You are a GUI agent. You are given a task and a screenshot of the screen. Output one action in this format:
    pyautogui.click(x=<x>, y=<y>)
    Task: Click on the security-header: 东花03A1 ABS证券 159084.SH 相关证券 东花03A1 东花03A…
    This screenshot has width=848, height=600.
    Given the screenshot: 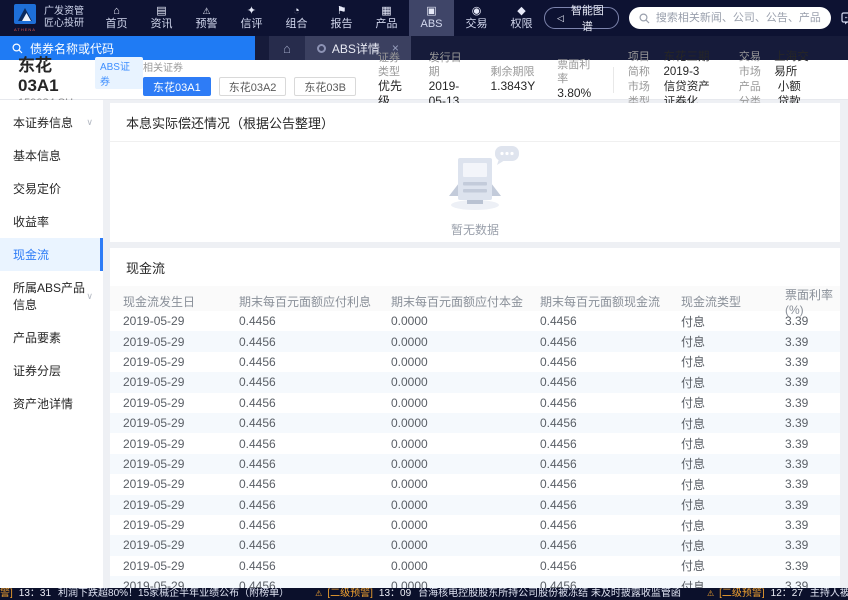 What is the action you would take?
    pyautogui.click(x=424, y=80)
    